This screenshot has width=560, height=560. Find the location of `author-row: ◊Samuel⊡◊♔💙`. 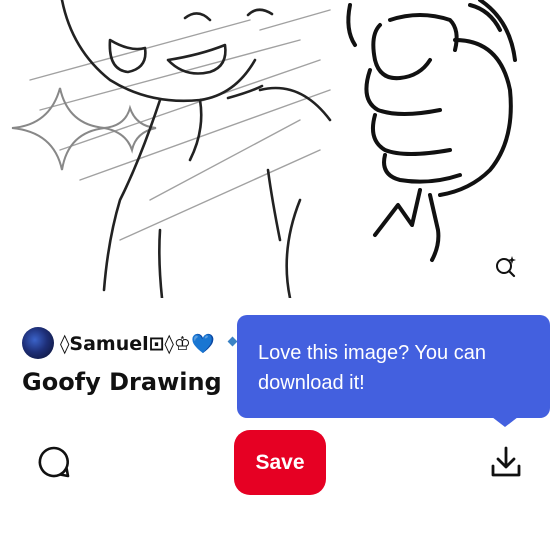

author-row: ◊Samuel⊡◊♔💙 is located at coordinates (118, 343).